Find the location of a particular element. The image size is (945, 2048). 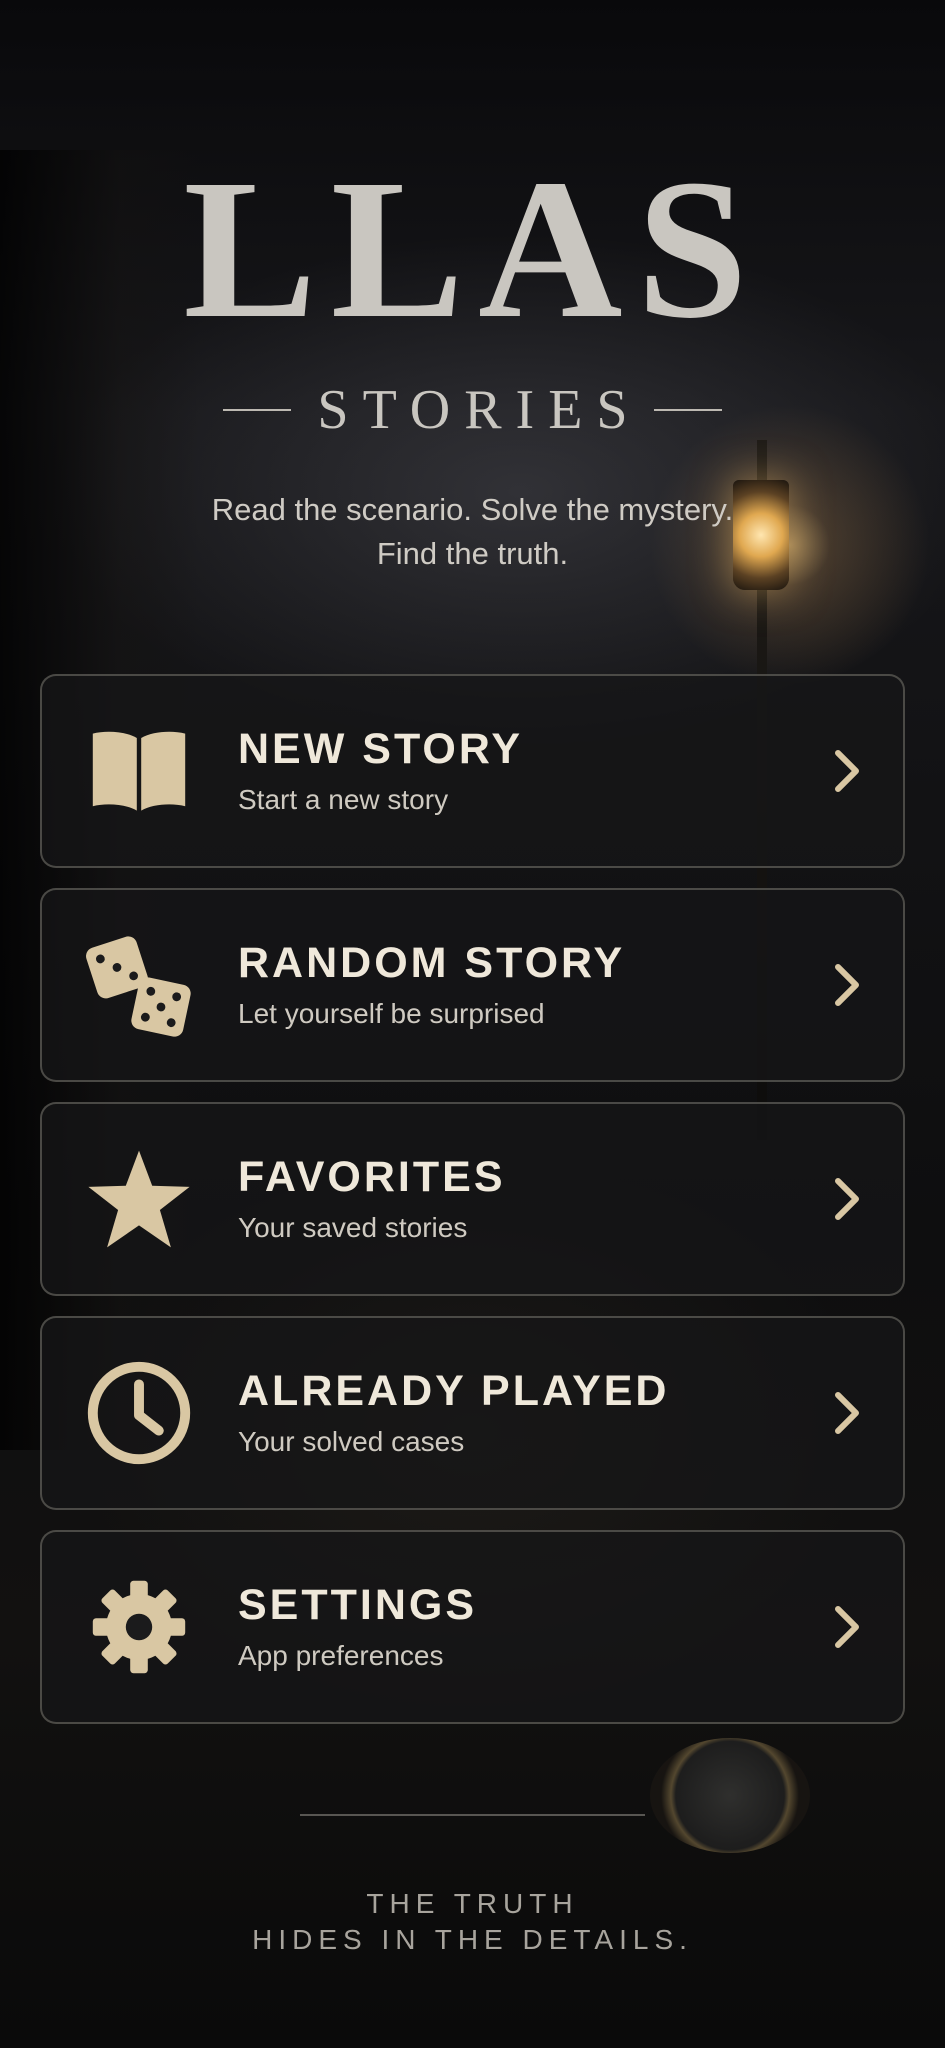

new-story-button: NEW STORY Start a new story is located at coordinates (472, 771).